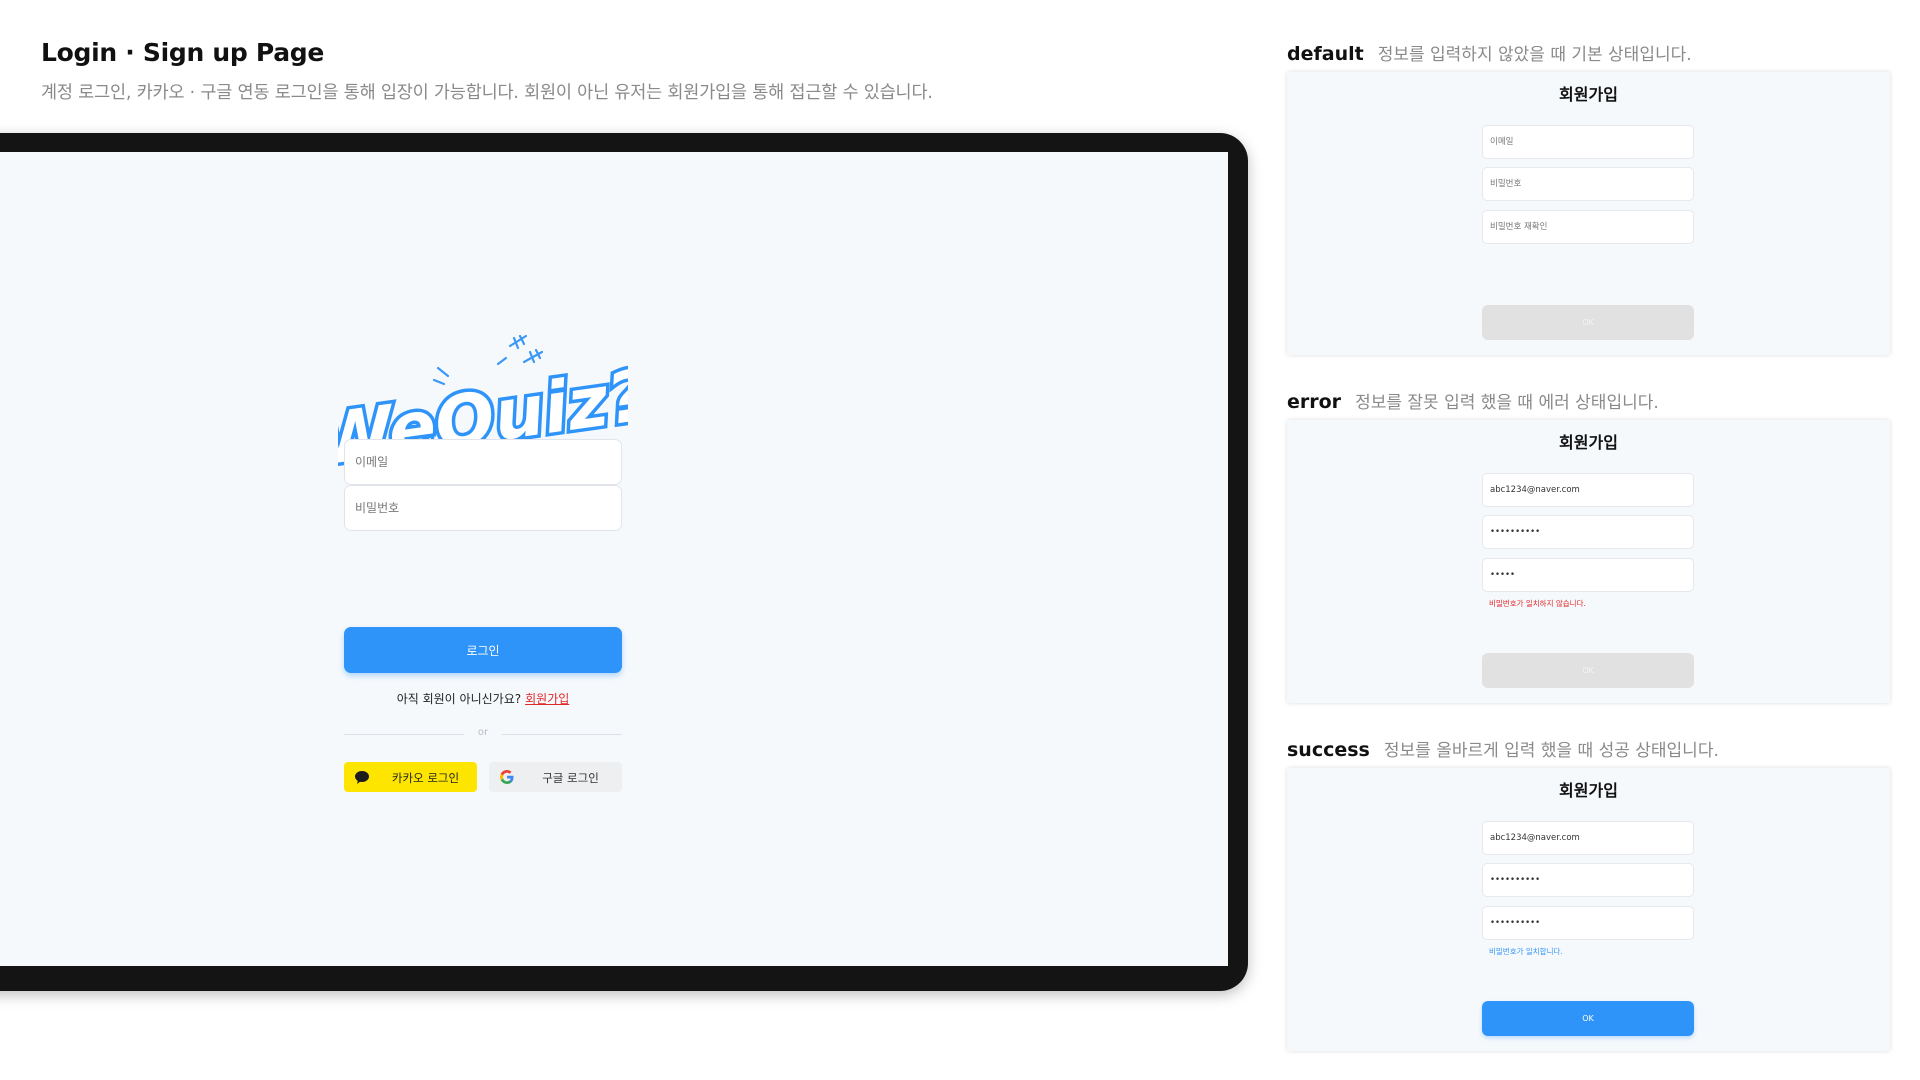  What do you see at coordinates (562, 734) in the screenshot?
I see `divider-line-right` at bounding box center [562, 734].